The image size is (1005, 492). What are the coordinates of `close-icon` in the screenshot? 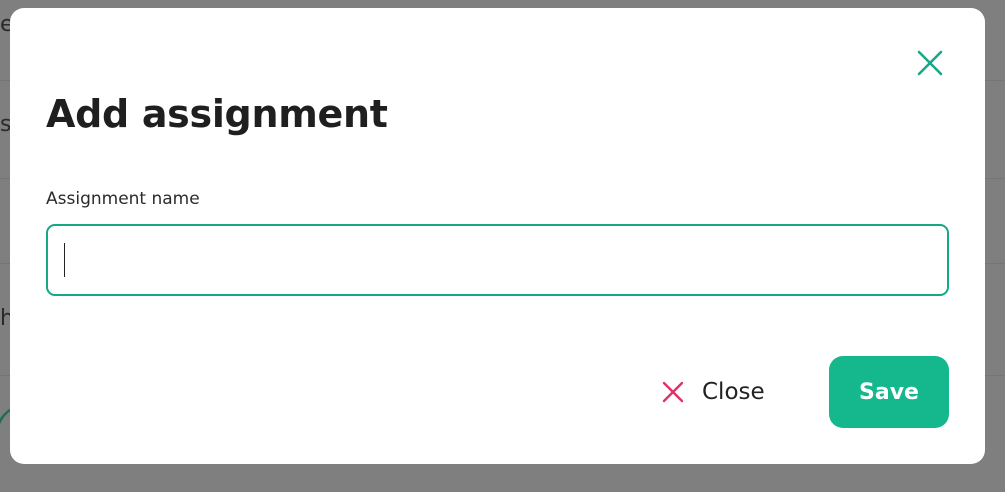 It's located at (673, 392).